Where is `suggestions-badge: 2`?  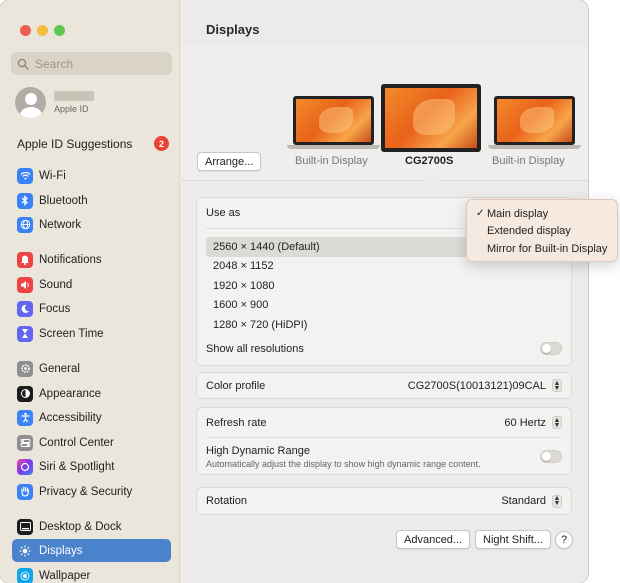 suggestions-badge: 2 is located at coordinates (161, 143).